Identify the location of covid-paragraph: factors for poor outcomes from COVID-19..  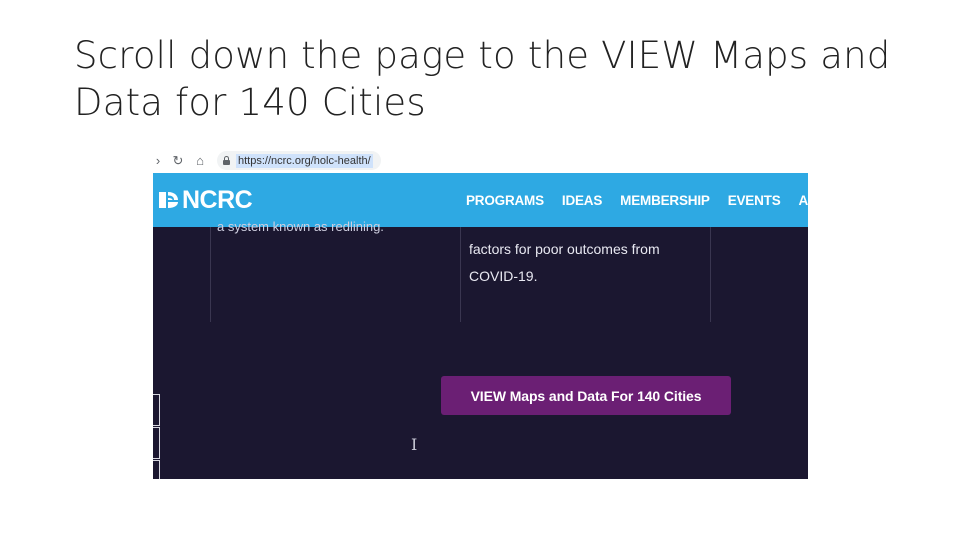
(564, 262).